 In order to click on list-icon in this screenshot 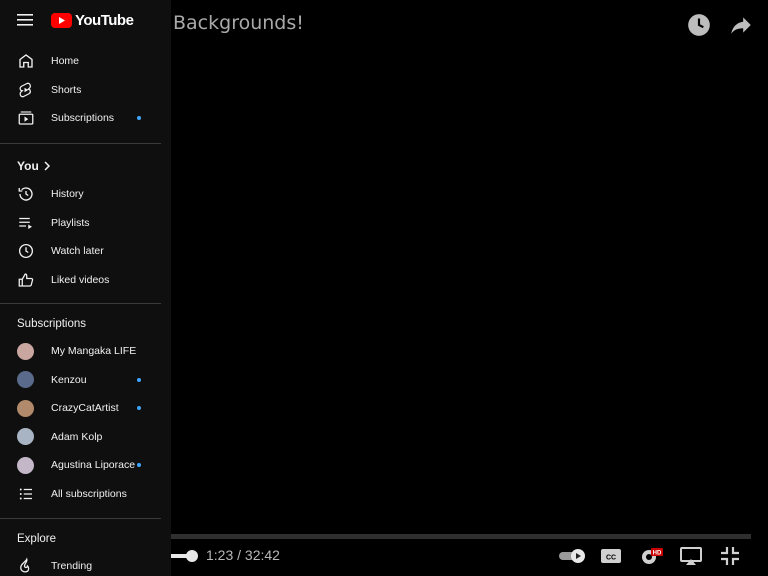, I will do `click(26, 494)`.